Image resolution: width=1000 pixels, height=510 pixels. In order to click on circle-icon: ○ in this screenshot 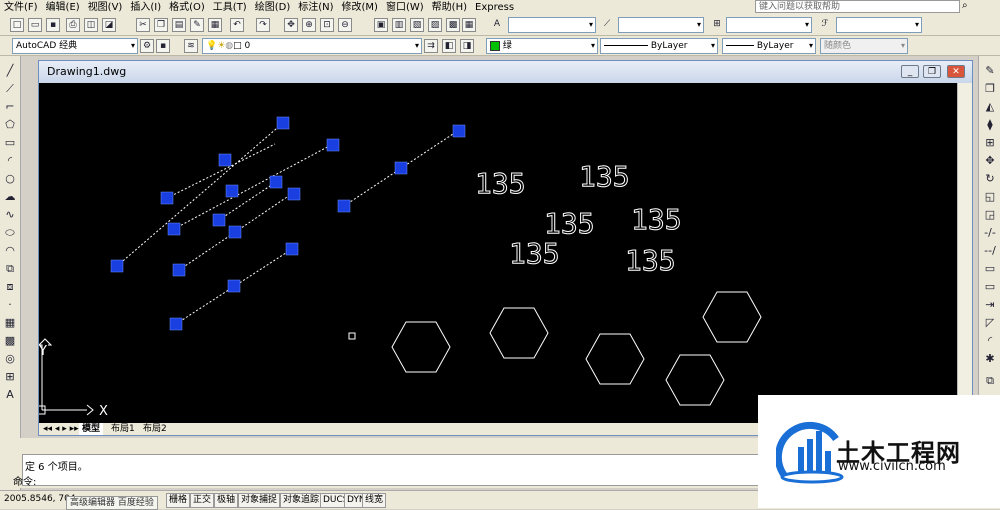, I will do `click(10, 179)`.